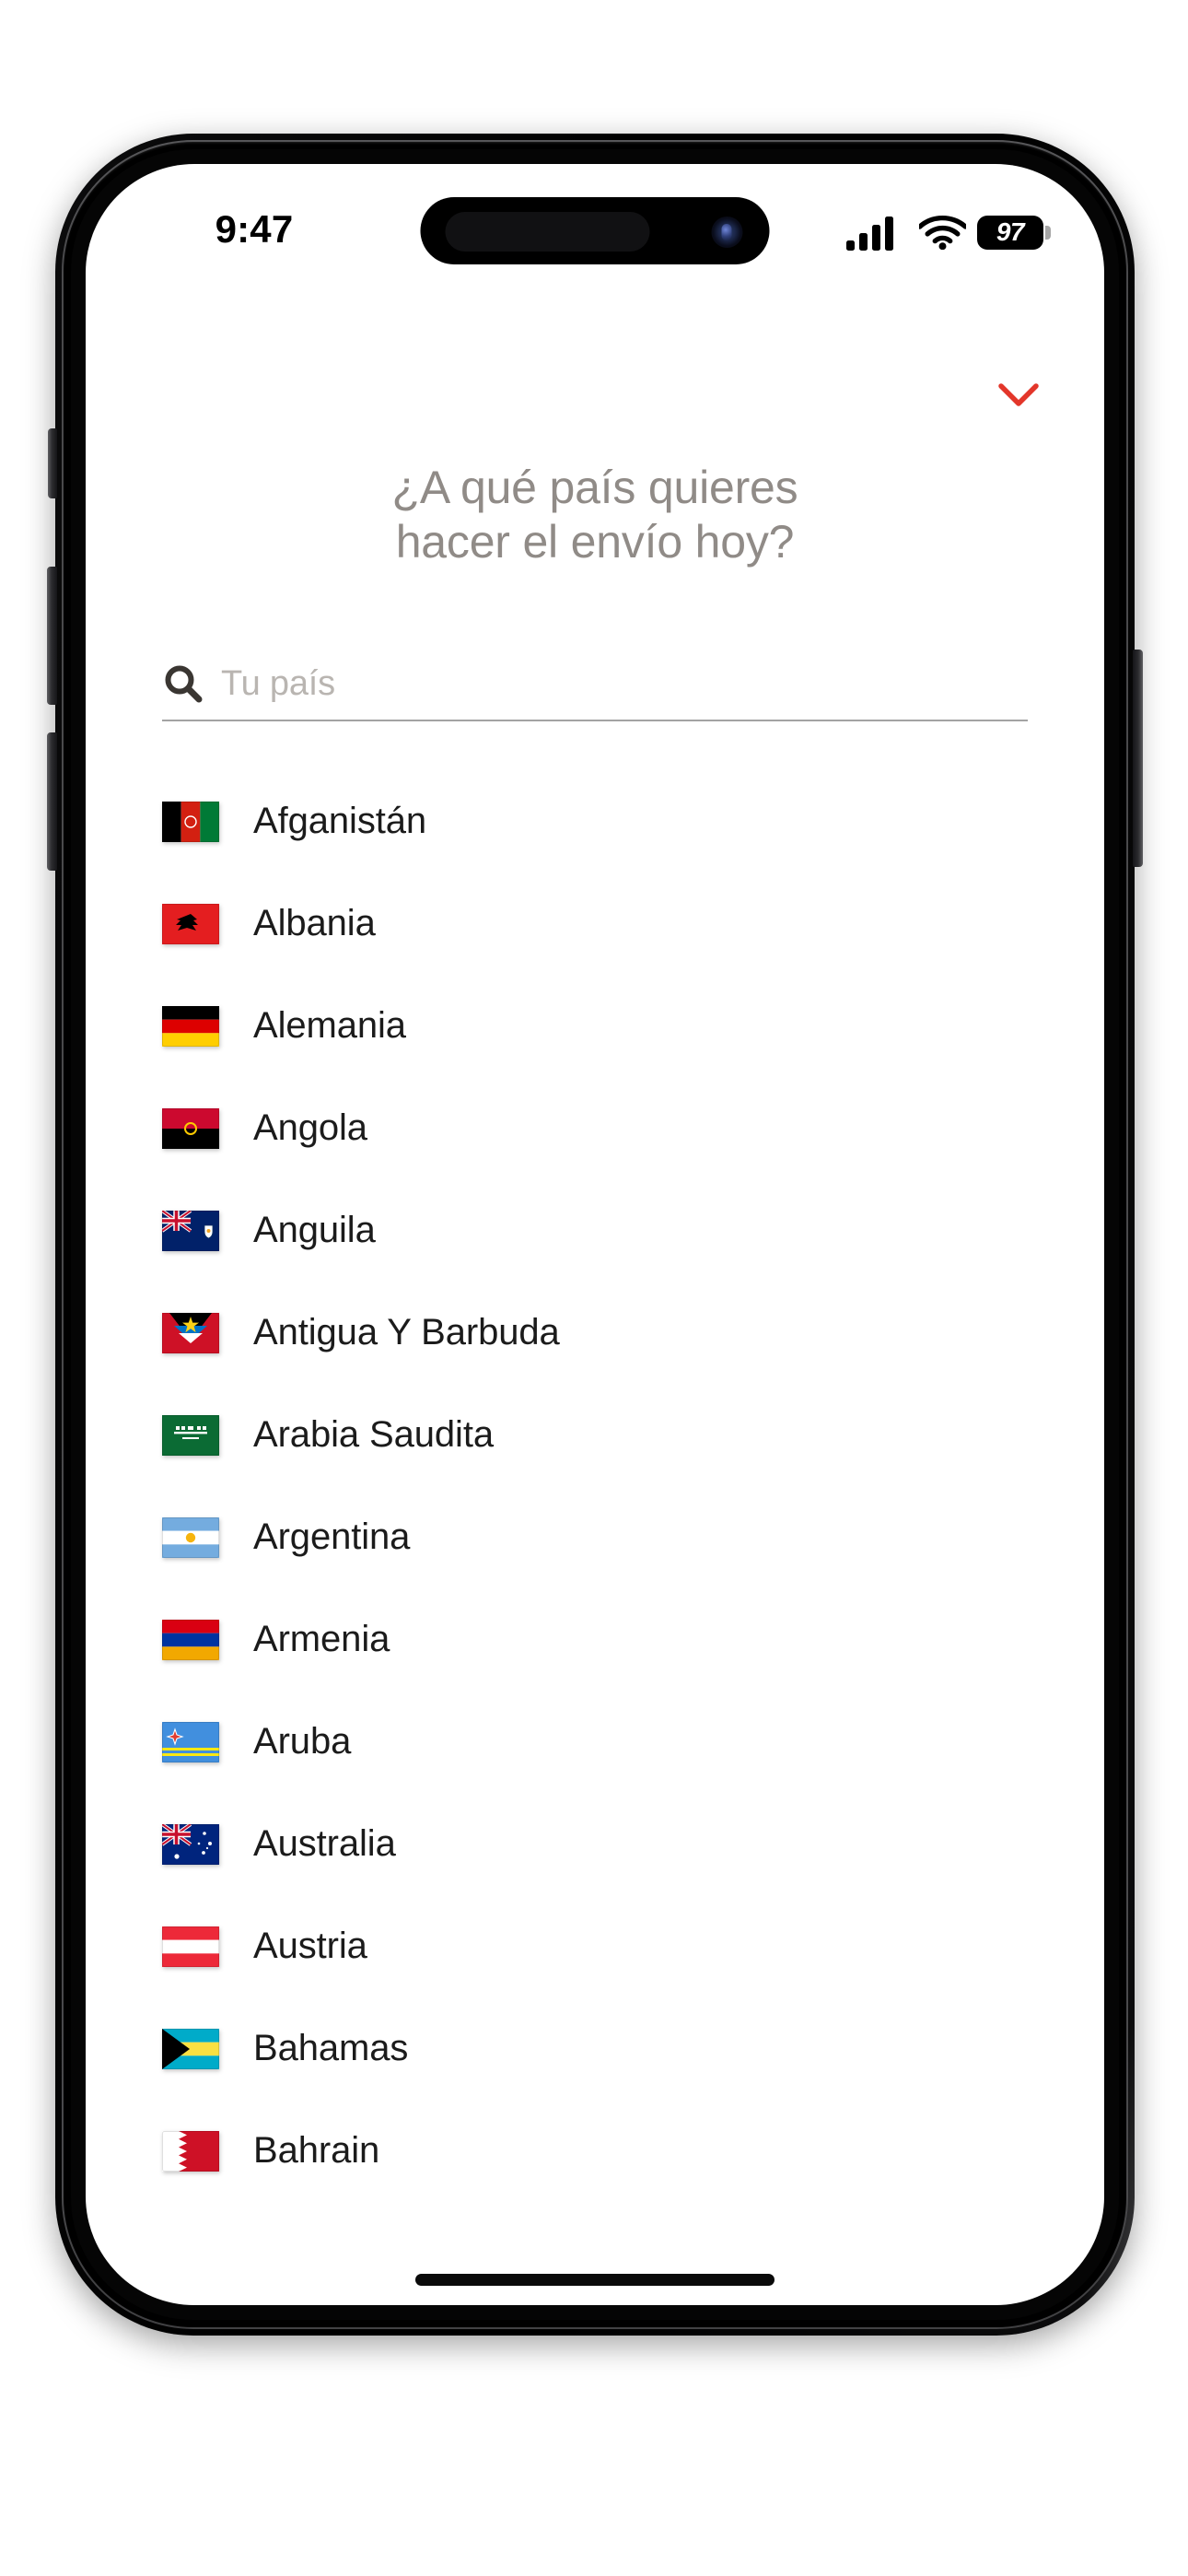  What do you see at coordinates (52, 636) in the screenshot?
I see `volume-up-button` at bounding box center [52, 636].